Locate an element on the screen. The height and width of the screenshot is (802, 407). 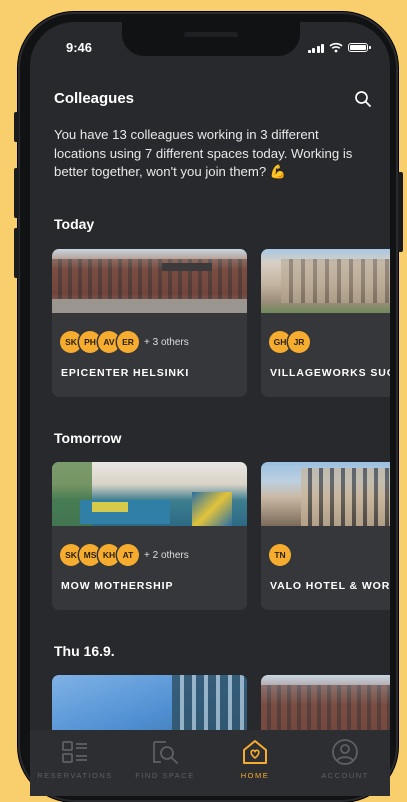
tab-account: ACCOUNT is located at coordinates (345, 767).